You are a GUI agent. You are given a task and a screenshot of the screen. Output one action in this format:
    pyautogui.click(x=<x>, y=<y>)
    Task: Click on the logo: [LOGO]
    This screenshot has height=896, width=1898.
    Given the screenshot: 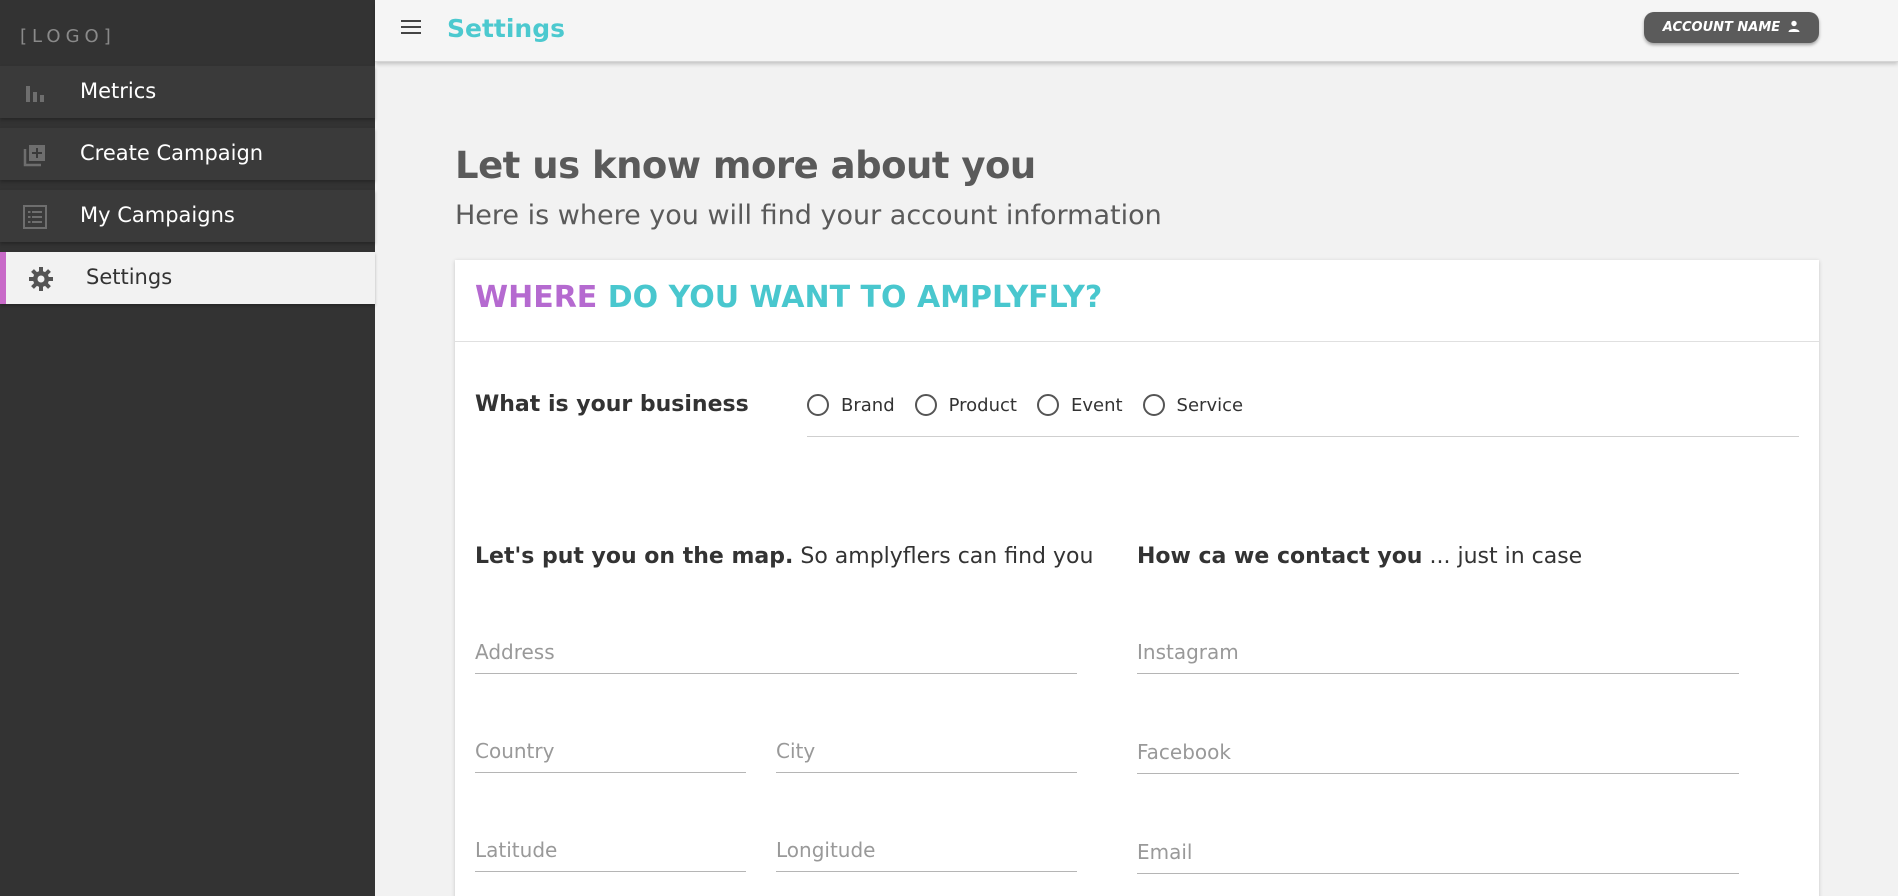 What is the action you would take?
    pyautogui.click(x=68, y=36)
    